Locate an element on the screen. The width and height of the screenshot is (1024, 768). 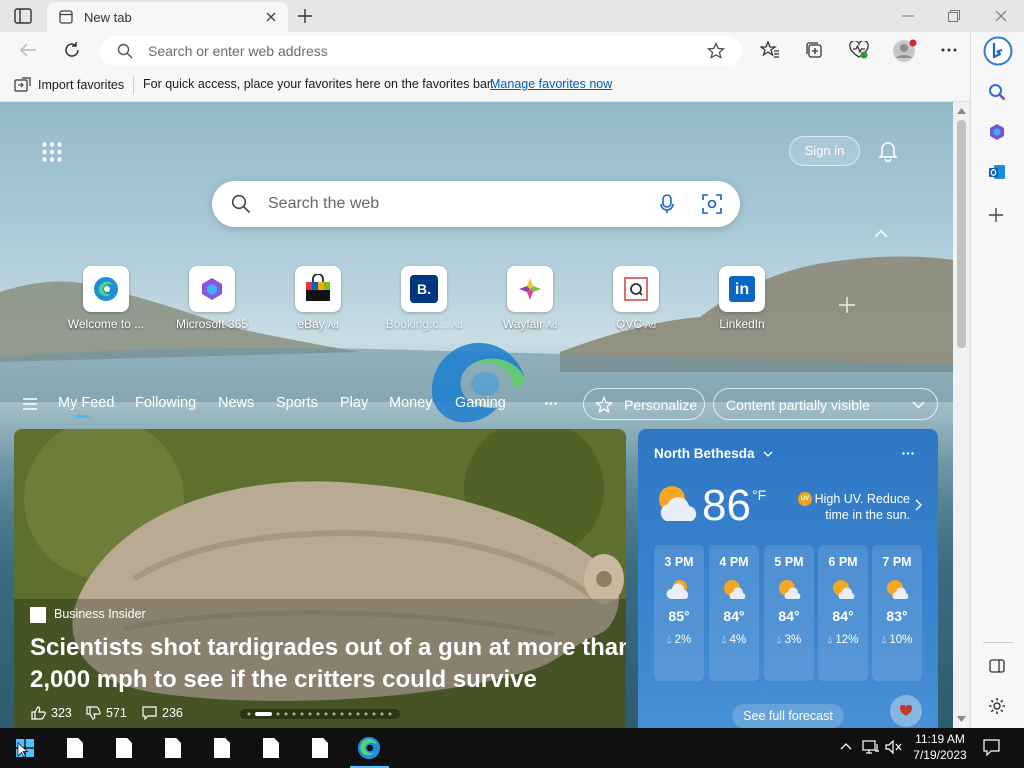
more-options-icon is located at coordinates (949, 50).